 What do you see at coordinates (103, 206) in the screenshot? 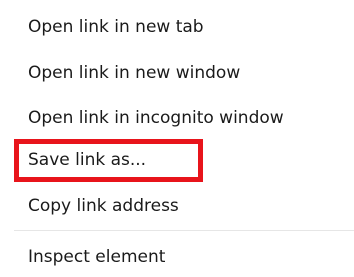
I see `menu-item-copy-link-address: Copy link address` at bounding box center [103, 206].